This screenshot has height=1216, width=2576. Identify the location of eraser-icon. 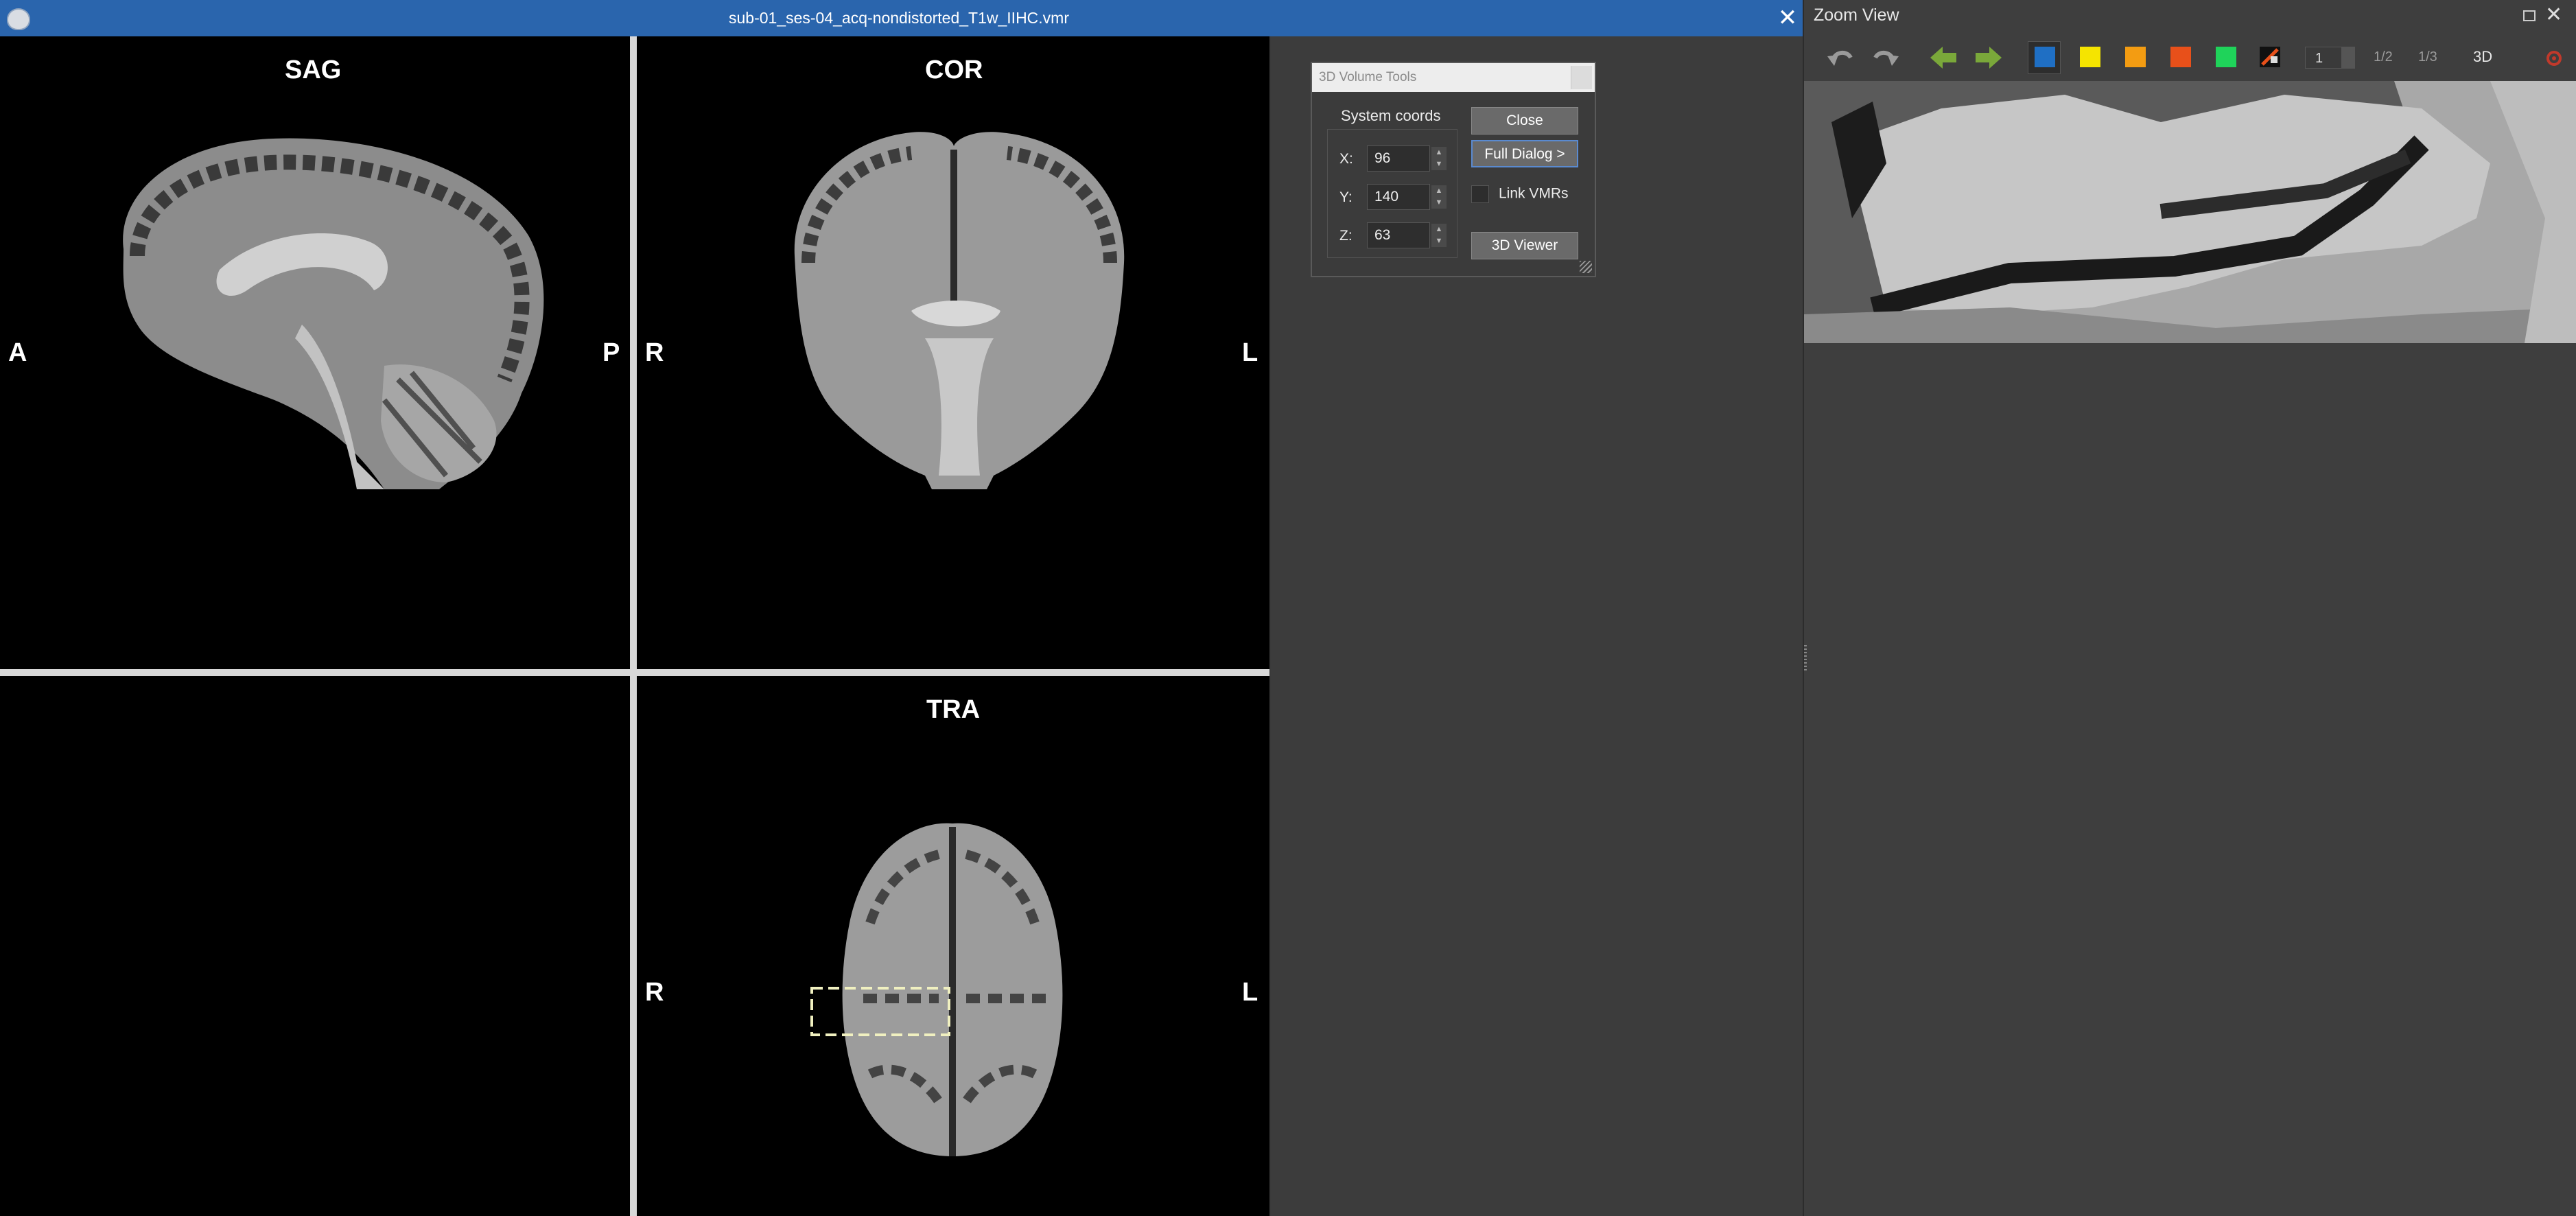
(2270, 62).